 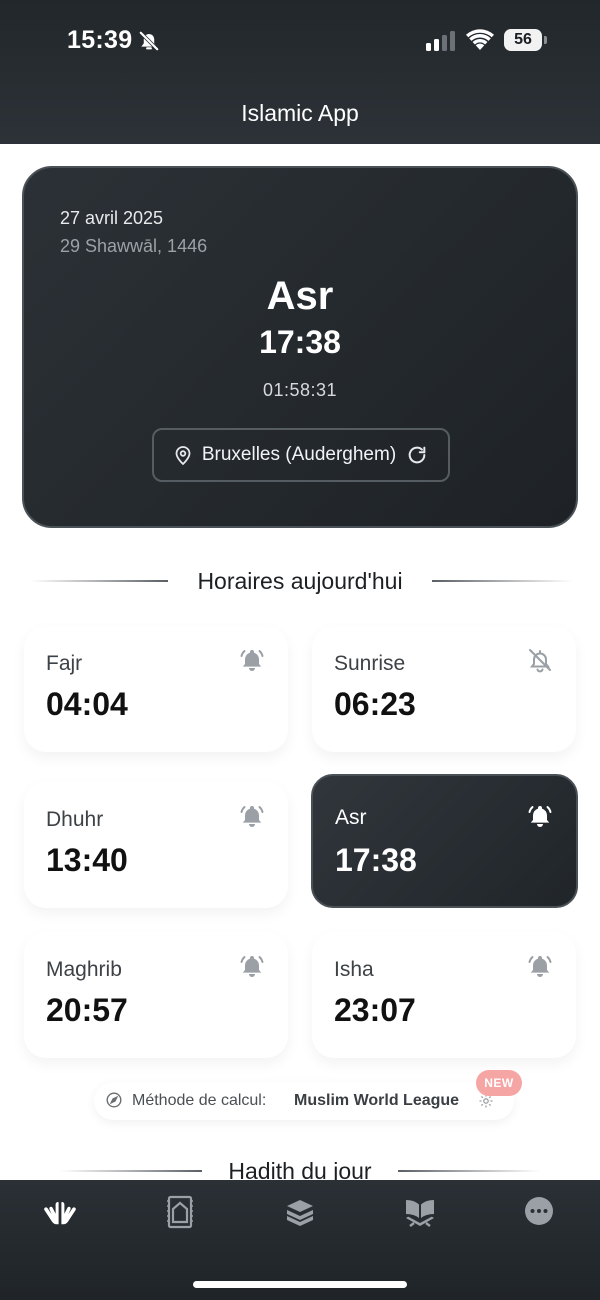 I want to click on next-prayer-time: 17:38, so click(x=300, y=342).